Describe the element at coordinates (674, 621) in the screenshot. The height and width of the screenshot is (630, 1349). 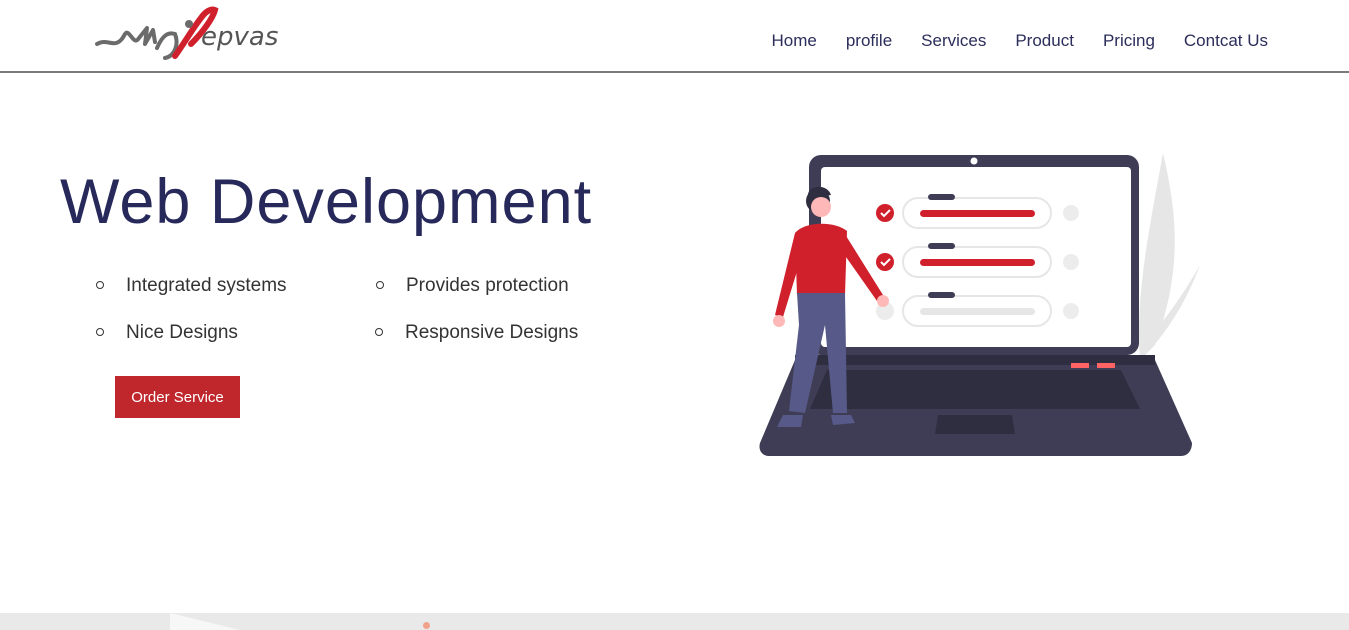
I see `next-section-strip` at that location.